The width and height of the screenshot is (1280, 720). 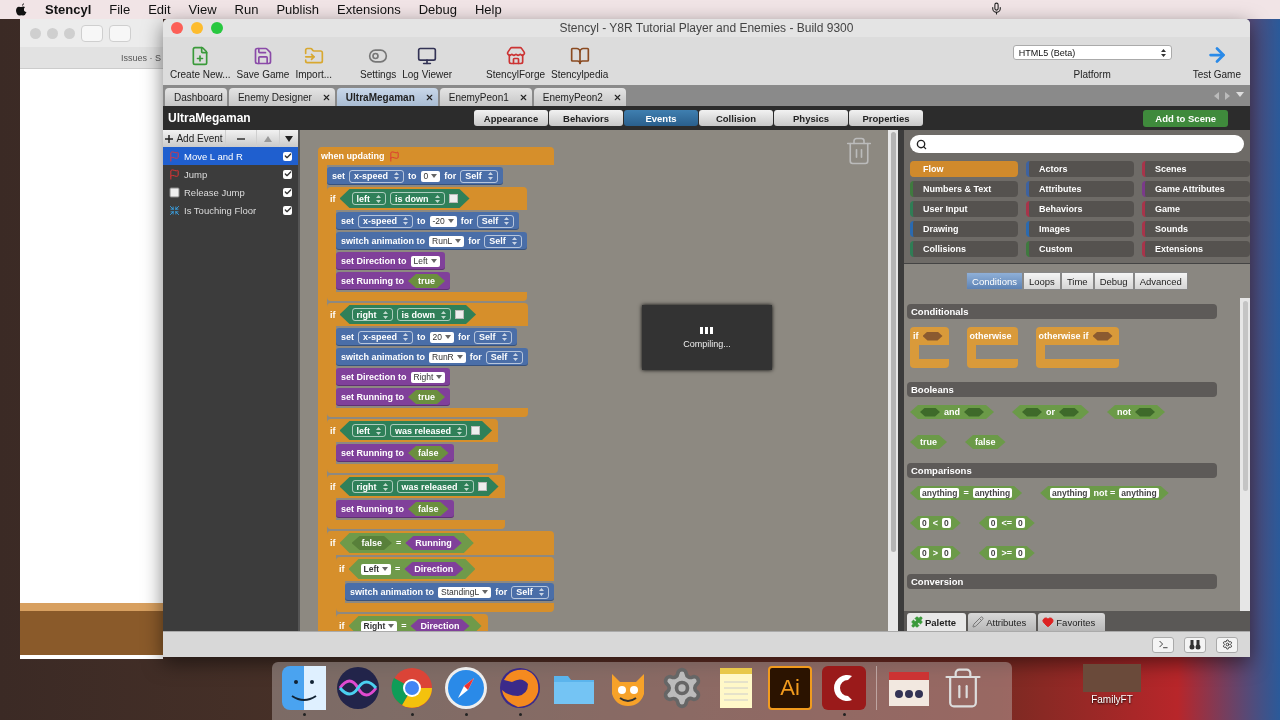 I want to click on menu-item: Publish, so click(x=298, y=9).